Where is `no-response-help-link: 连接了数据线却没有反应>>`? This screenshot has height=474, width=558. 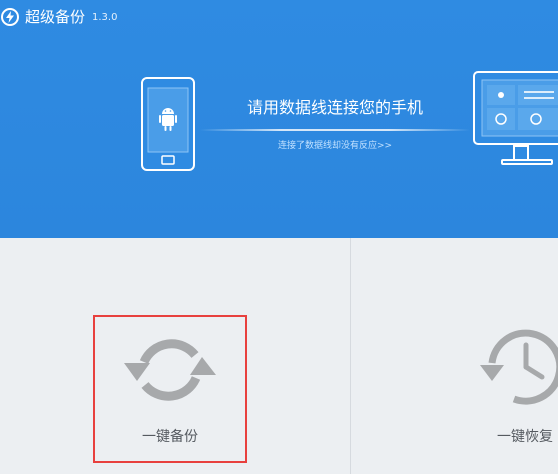
no-response-help-link: 连接了数据线却没有反应>> is located at coordinates (335, 146).